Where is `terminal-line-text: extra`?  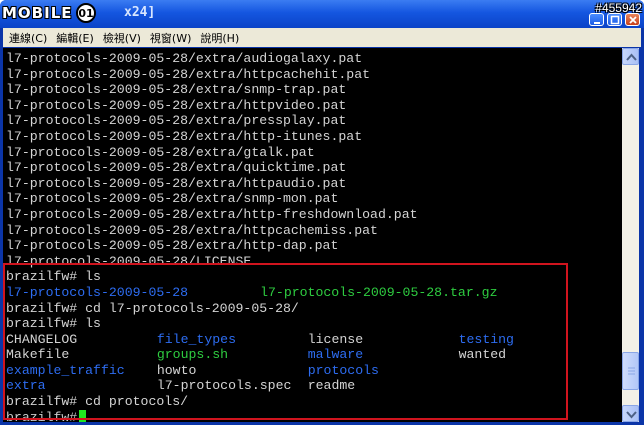
terminal-line-text: extra is located at coordinates (26, 386).